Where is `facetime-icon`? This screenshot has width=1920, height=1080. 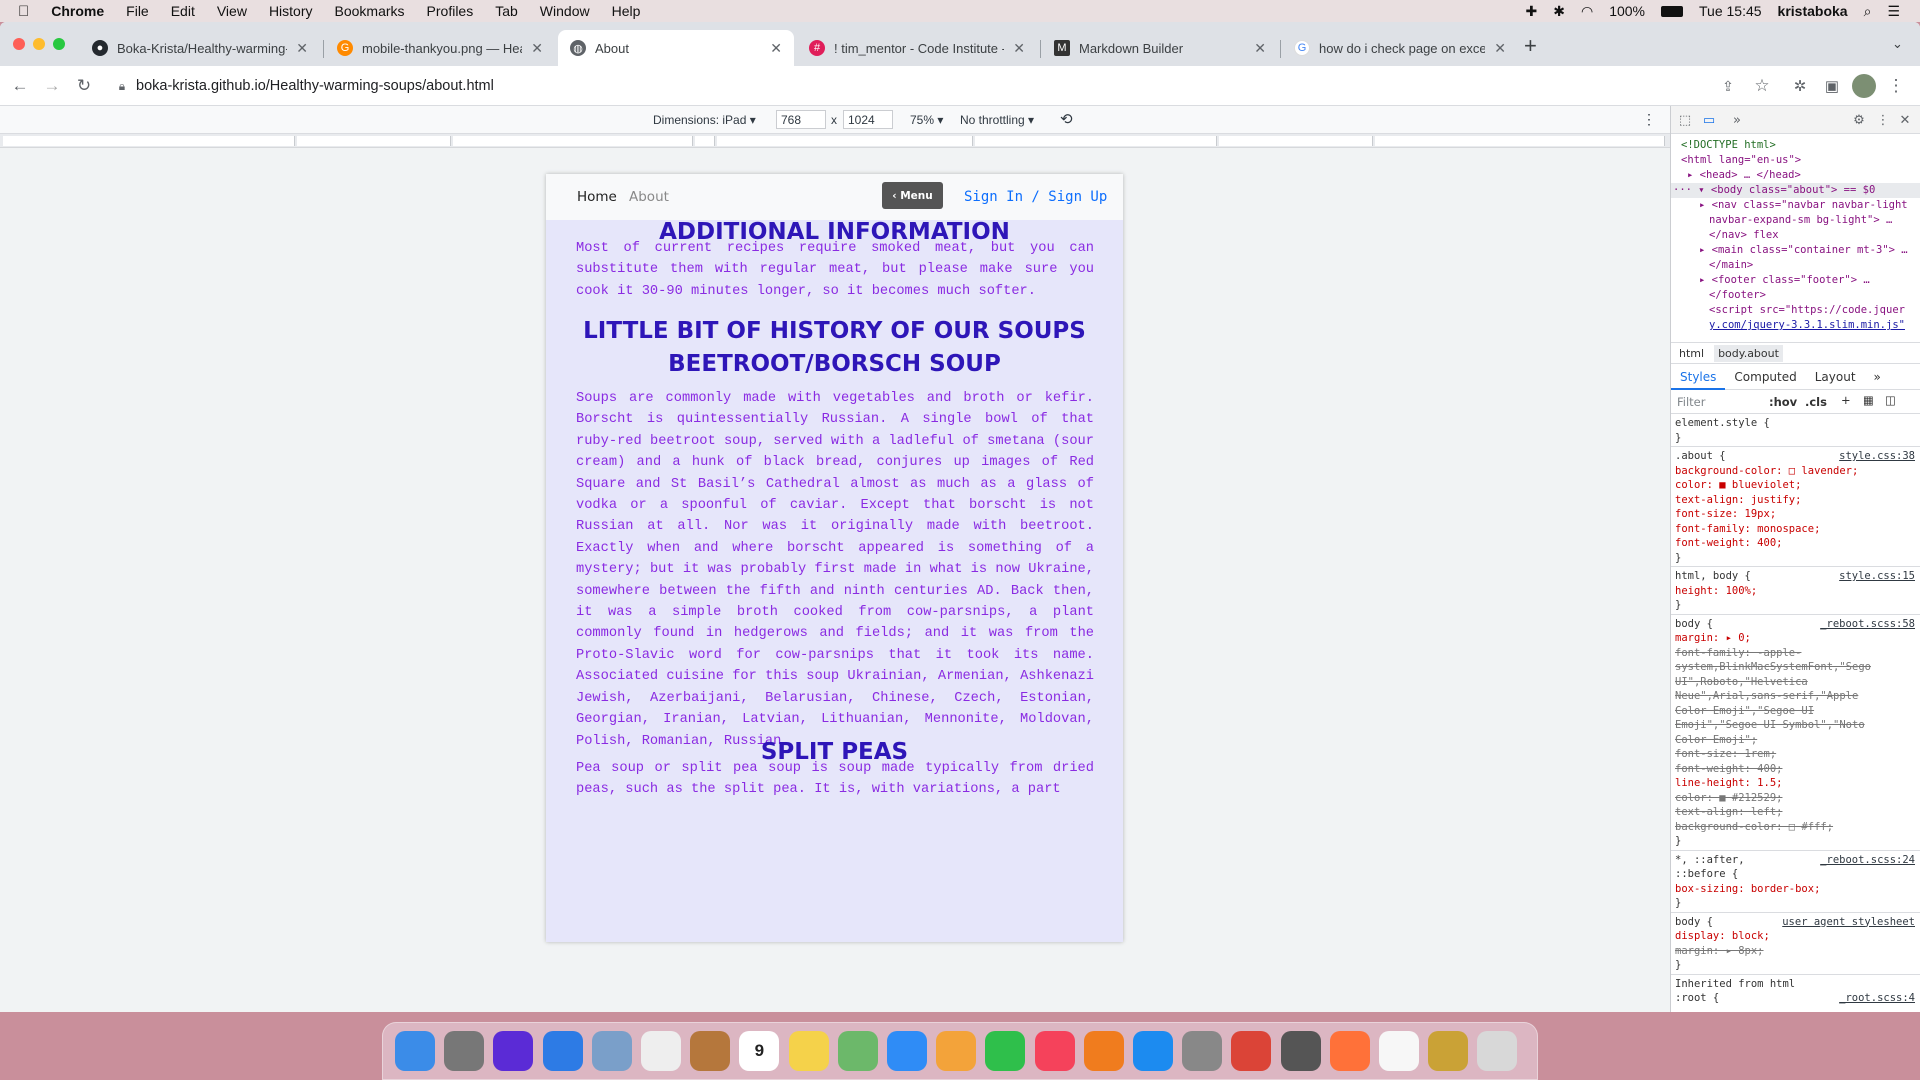 facetime-icon is located at coordinates (1005, 1051).